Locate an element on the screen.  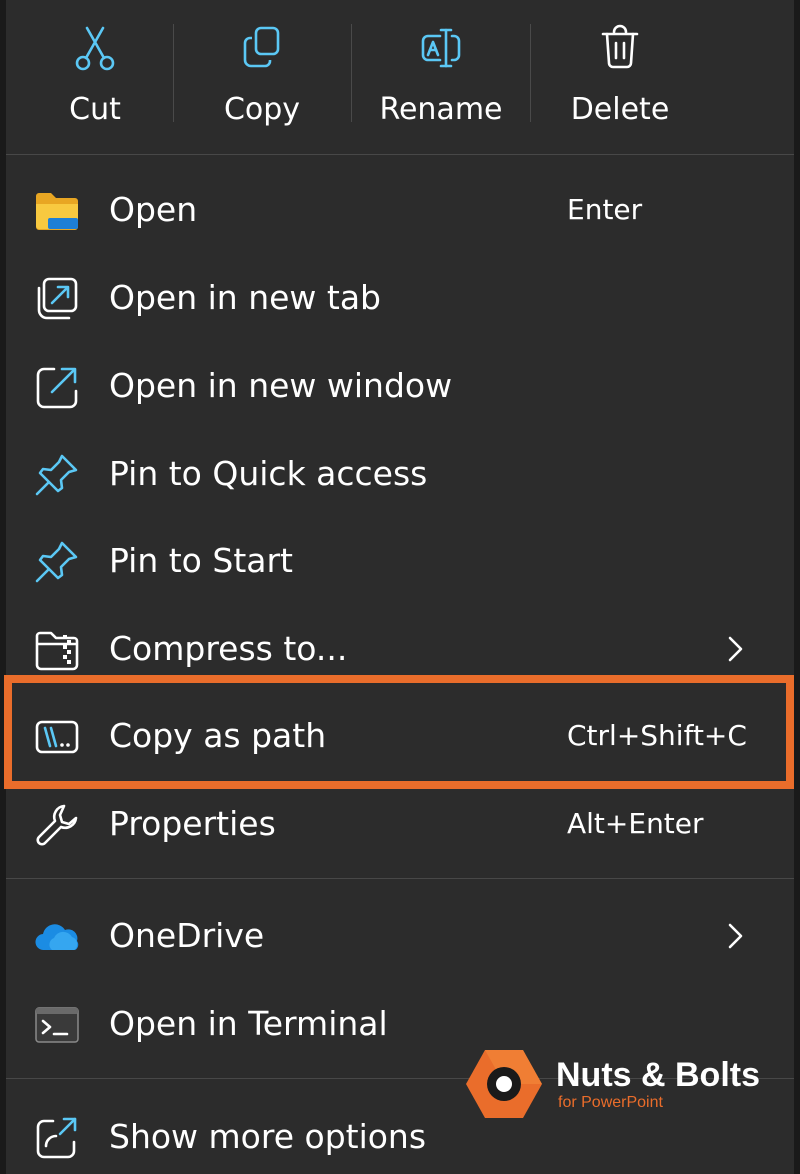
wrench-icon is located at coordinates (57, 825).